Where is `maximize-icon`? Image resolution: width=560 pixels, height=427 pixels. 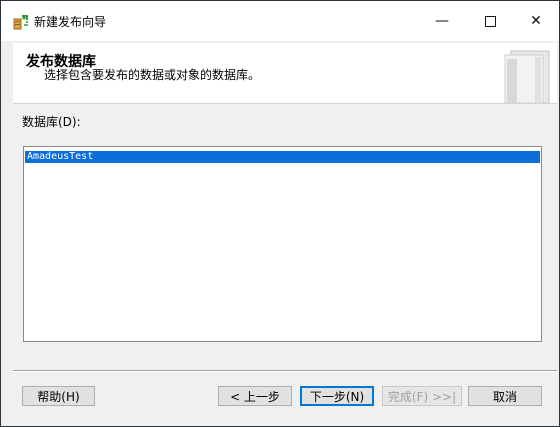
maximize-icon is located at coordinates (490, 21).